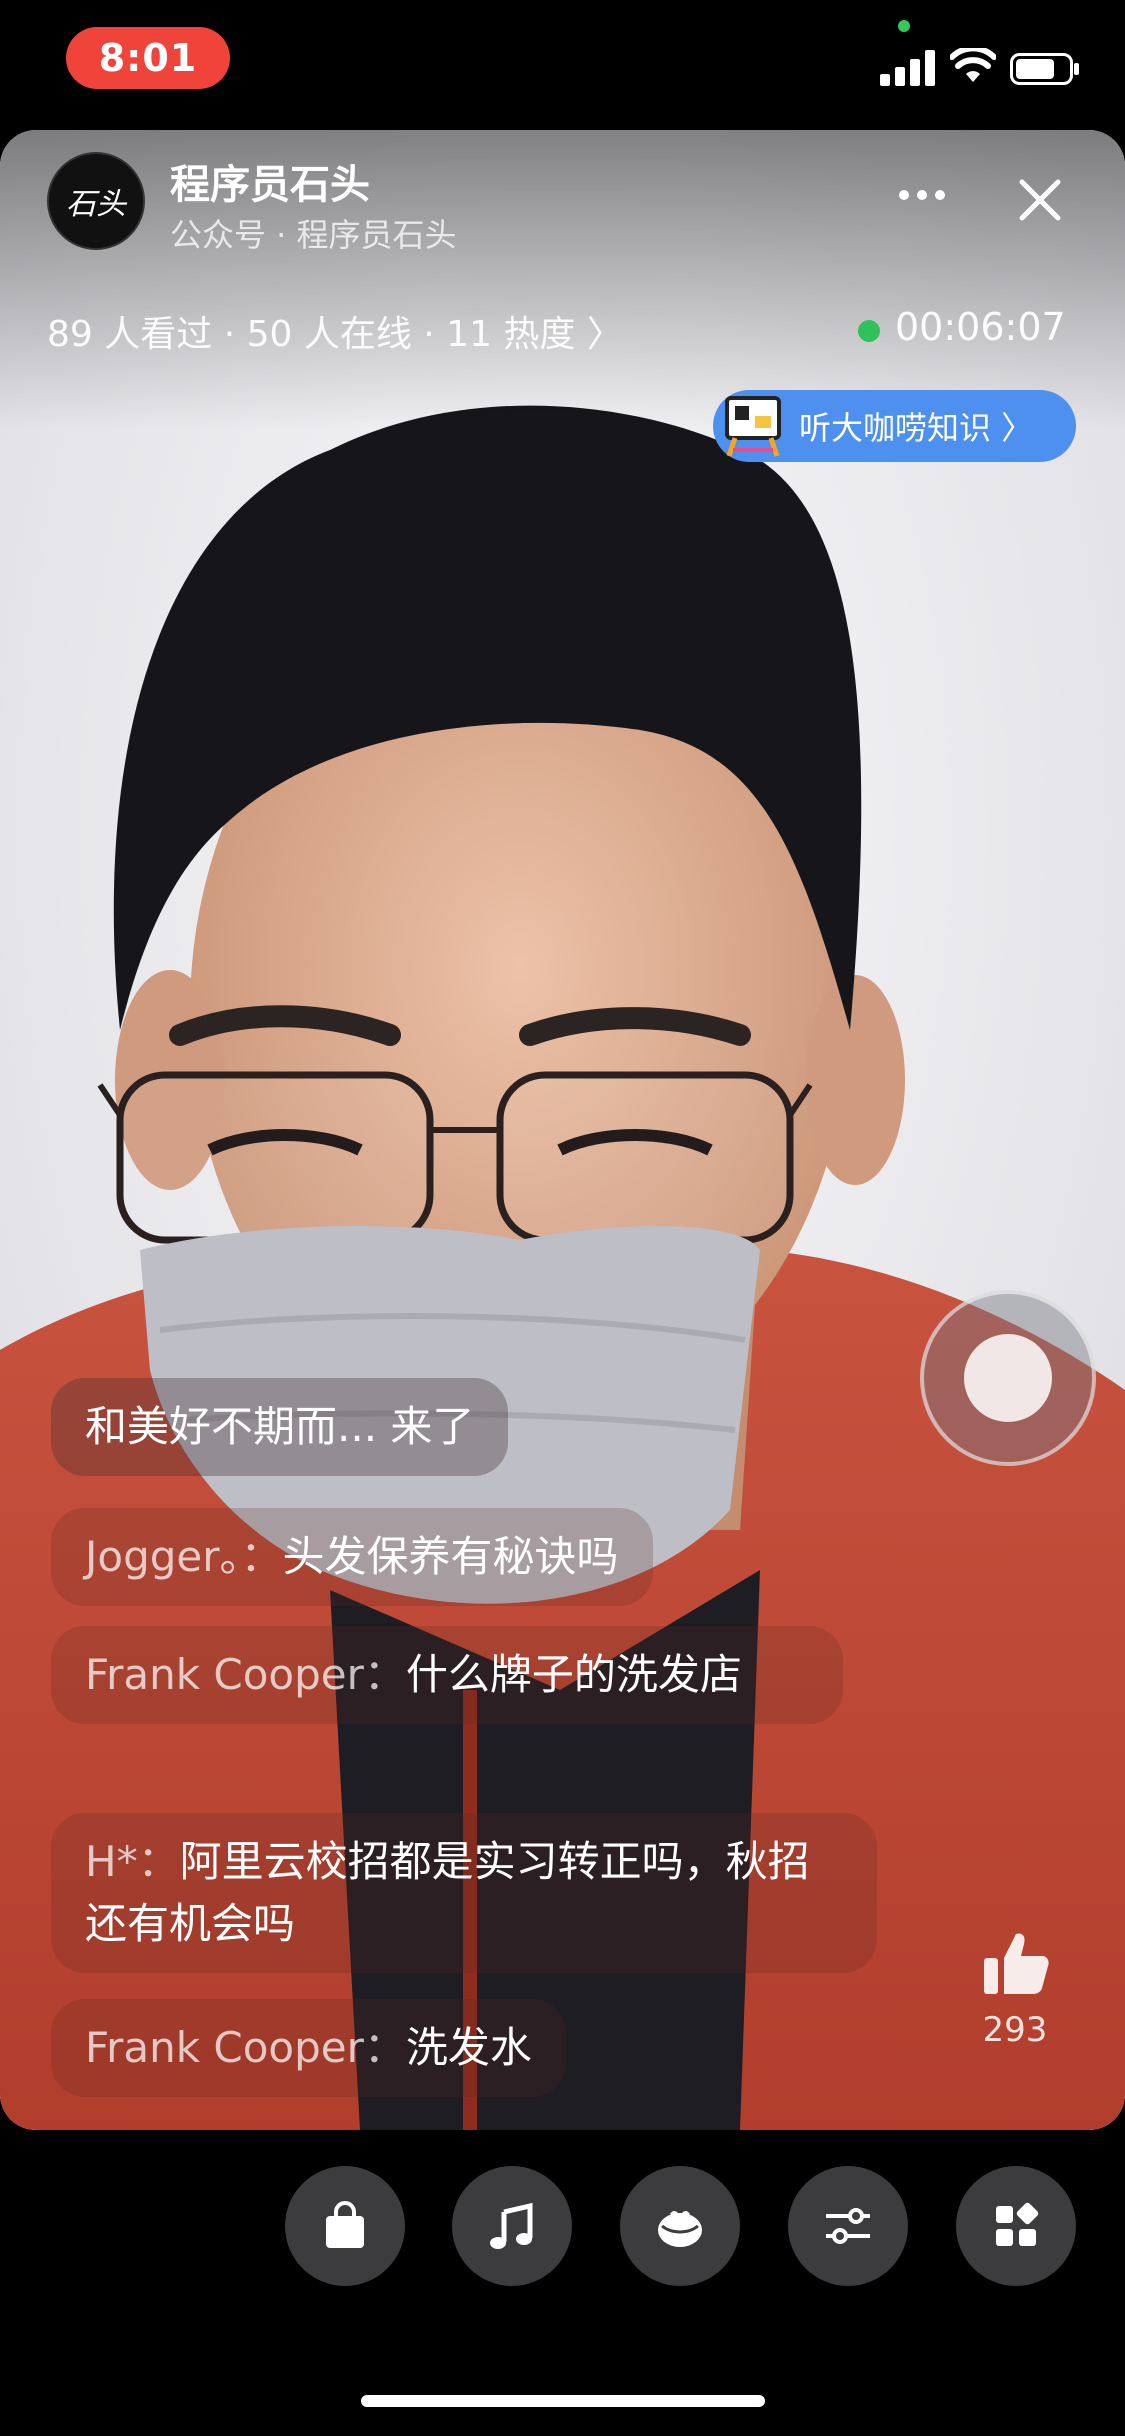  I want to click on status-time: 8:01, so click(148, 58).